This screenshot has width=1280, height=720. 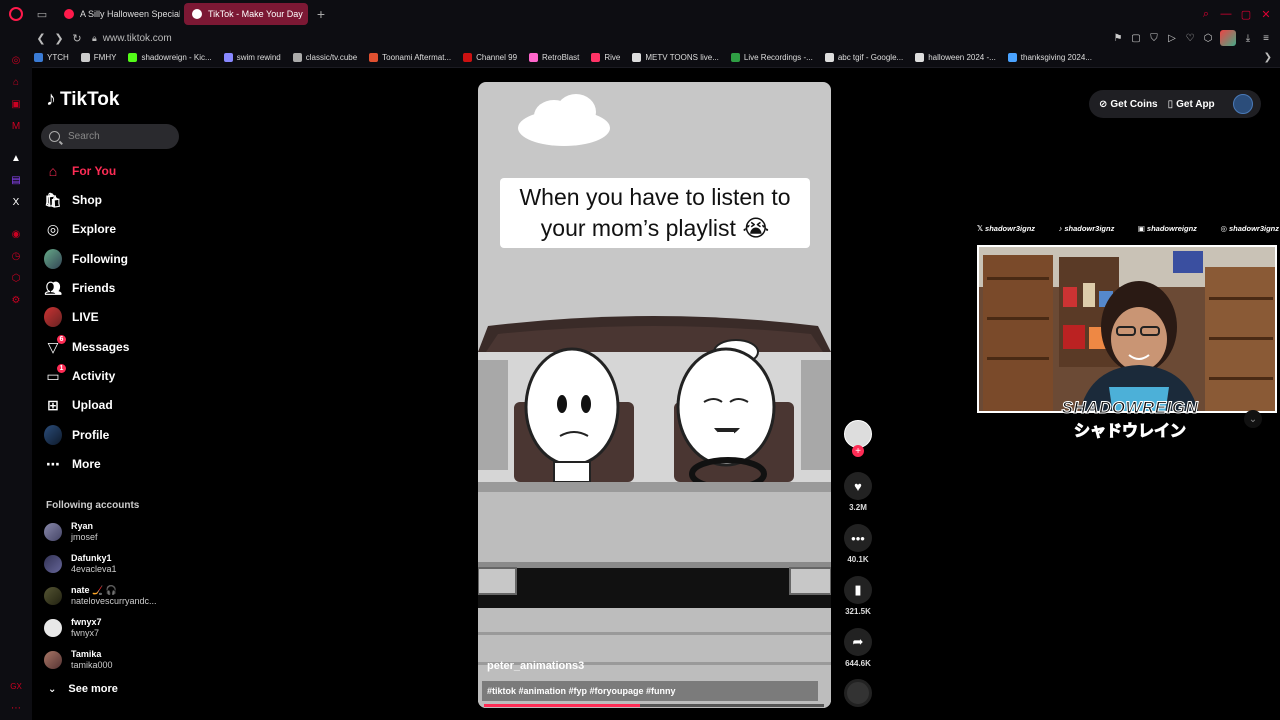 What do you see at coordinates (1118, 38) in the screenshot?
I see `pin-icon: ⚑` at bounding box center [1118, 38].